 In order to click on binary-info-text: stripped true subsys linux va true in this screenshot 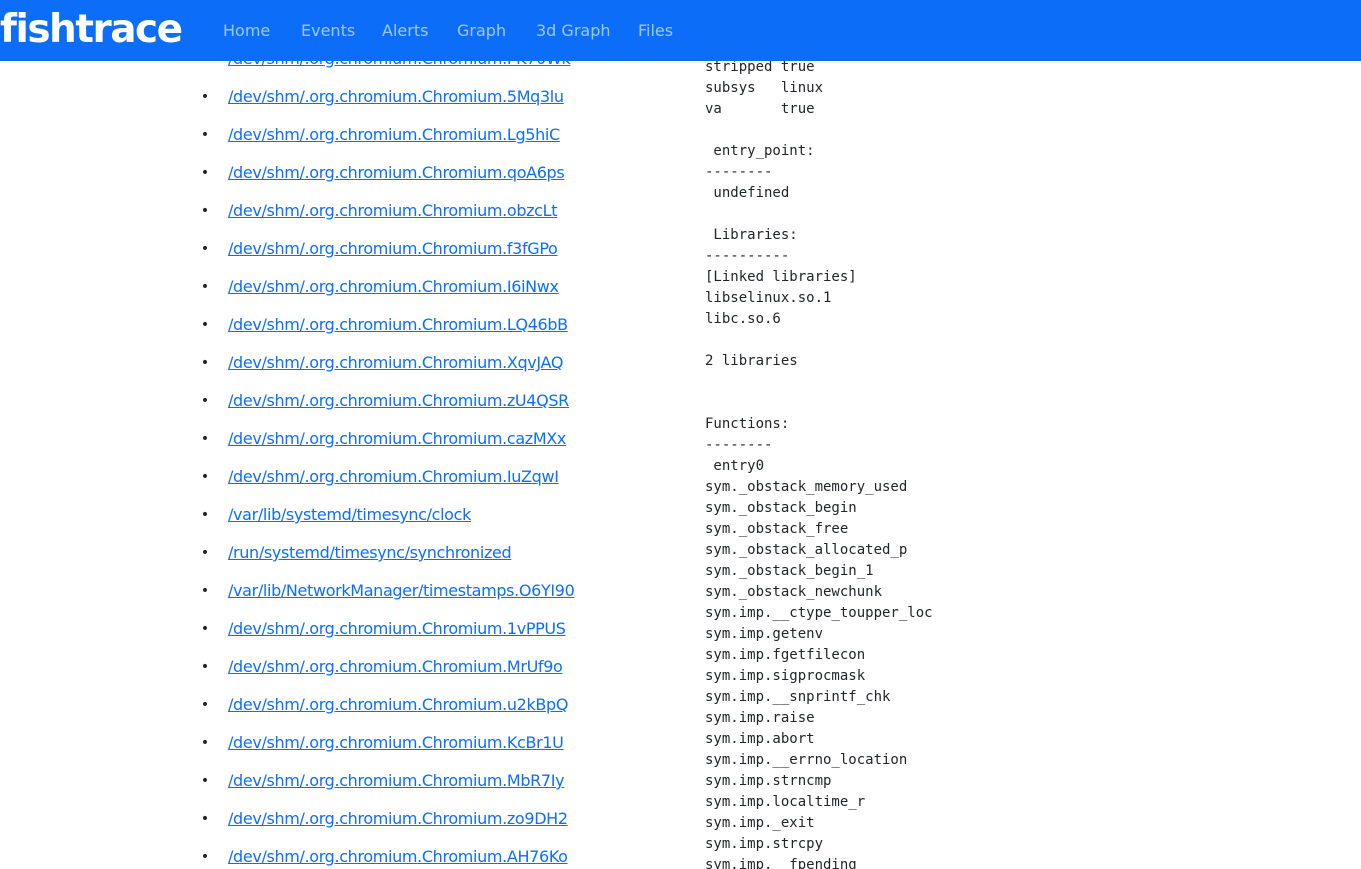, I will do `click(764, 88)`.